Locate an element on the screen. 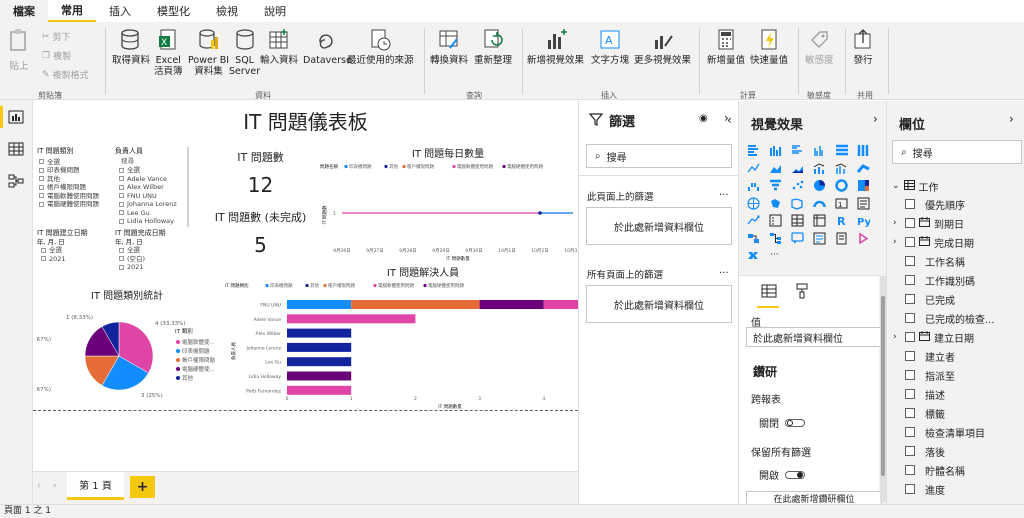 Image resolution: width=1024 pixels, height=518 pixels. refresh-button: 重新整理 is located at coordinates (493, 47).